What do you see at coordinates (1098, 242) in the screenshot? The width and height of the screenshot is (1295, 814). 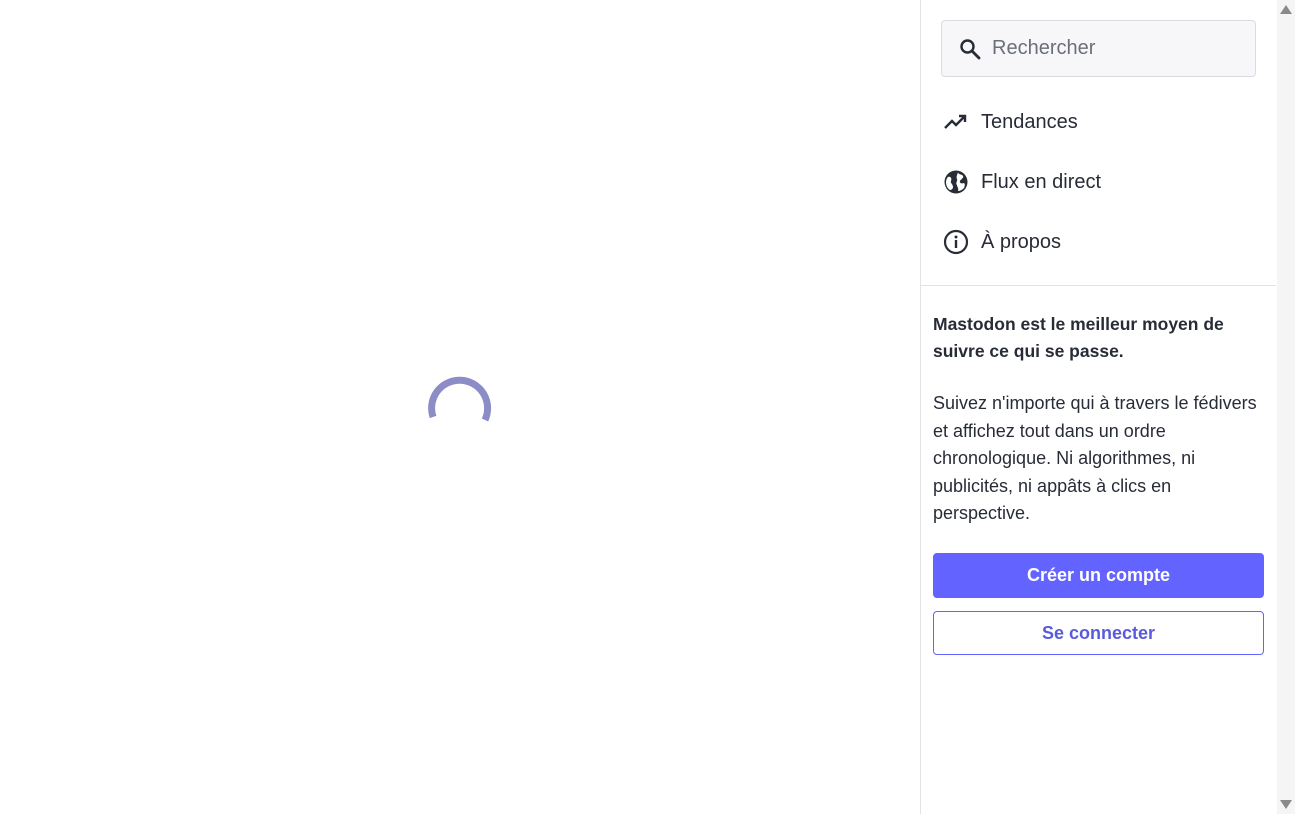 I see `nav-item-about: À propos` at bounding box center [1098, 242].